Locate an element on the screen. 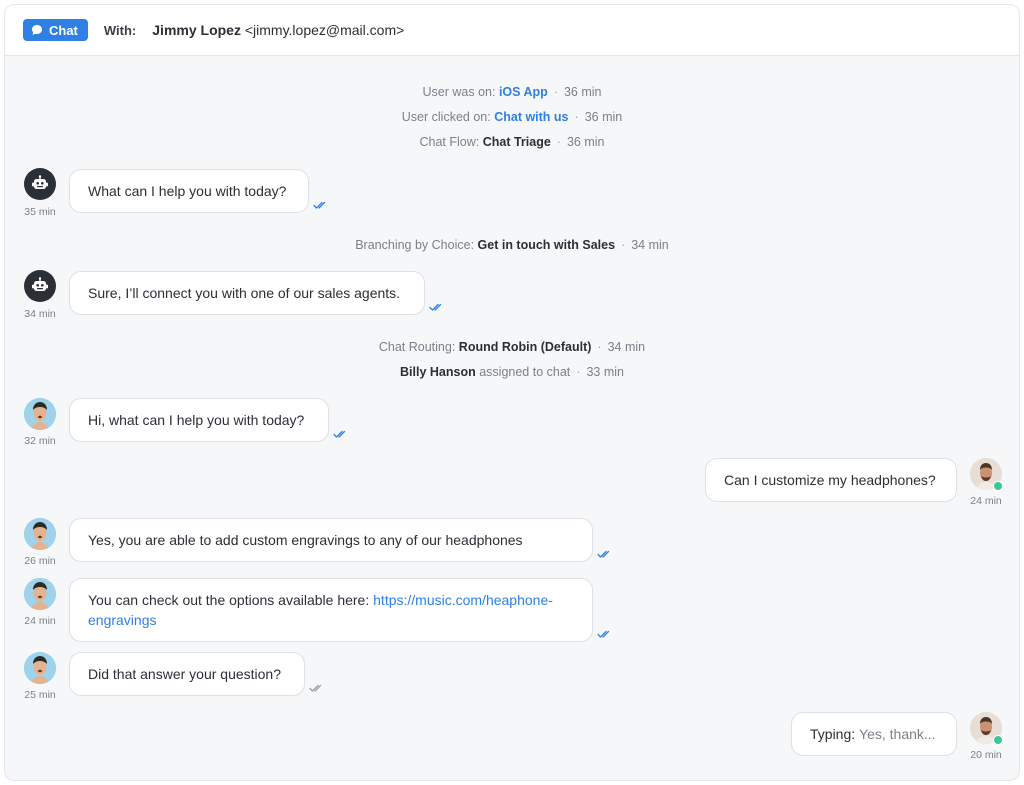  event-link-chat-with-us: Chat with us is located at coordinates (531, 117).